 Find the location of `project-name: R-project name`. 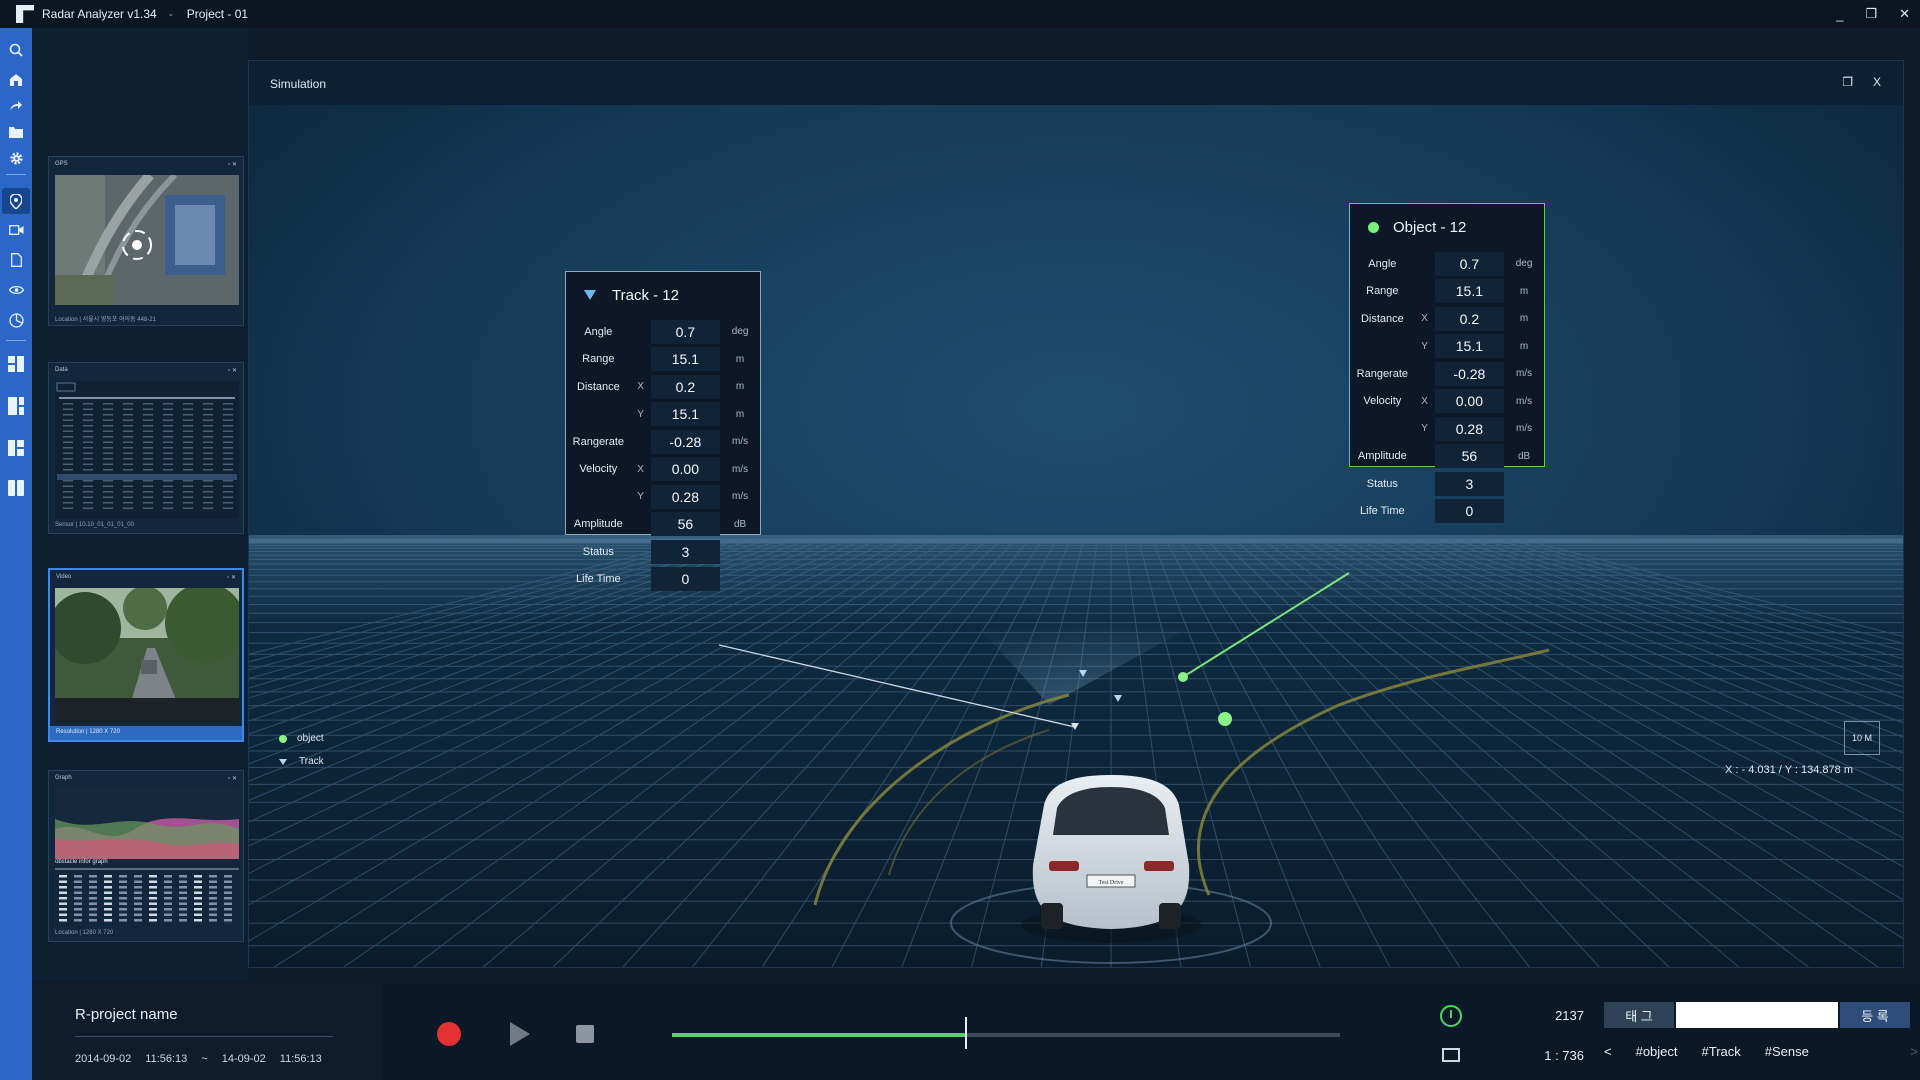

project-name: R-project name is located at coordinates (126, 1014).